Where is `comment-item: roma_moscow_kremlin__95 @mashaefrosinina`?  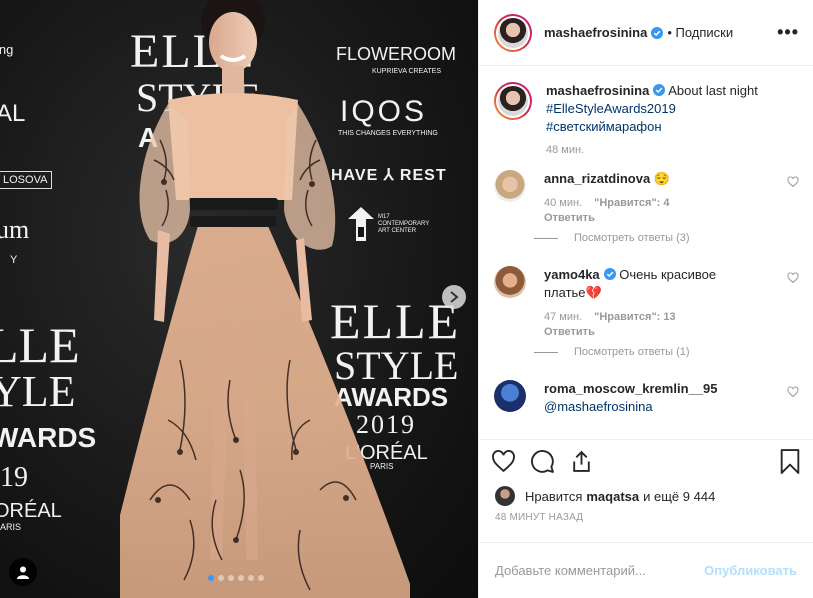 comment-item: roma_moscow_kremlin__95 @mashaefrosinina is located at coordinates (646, 398).